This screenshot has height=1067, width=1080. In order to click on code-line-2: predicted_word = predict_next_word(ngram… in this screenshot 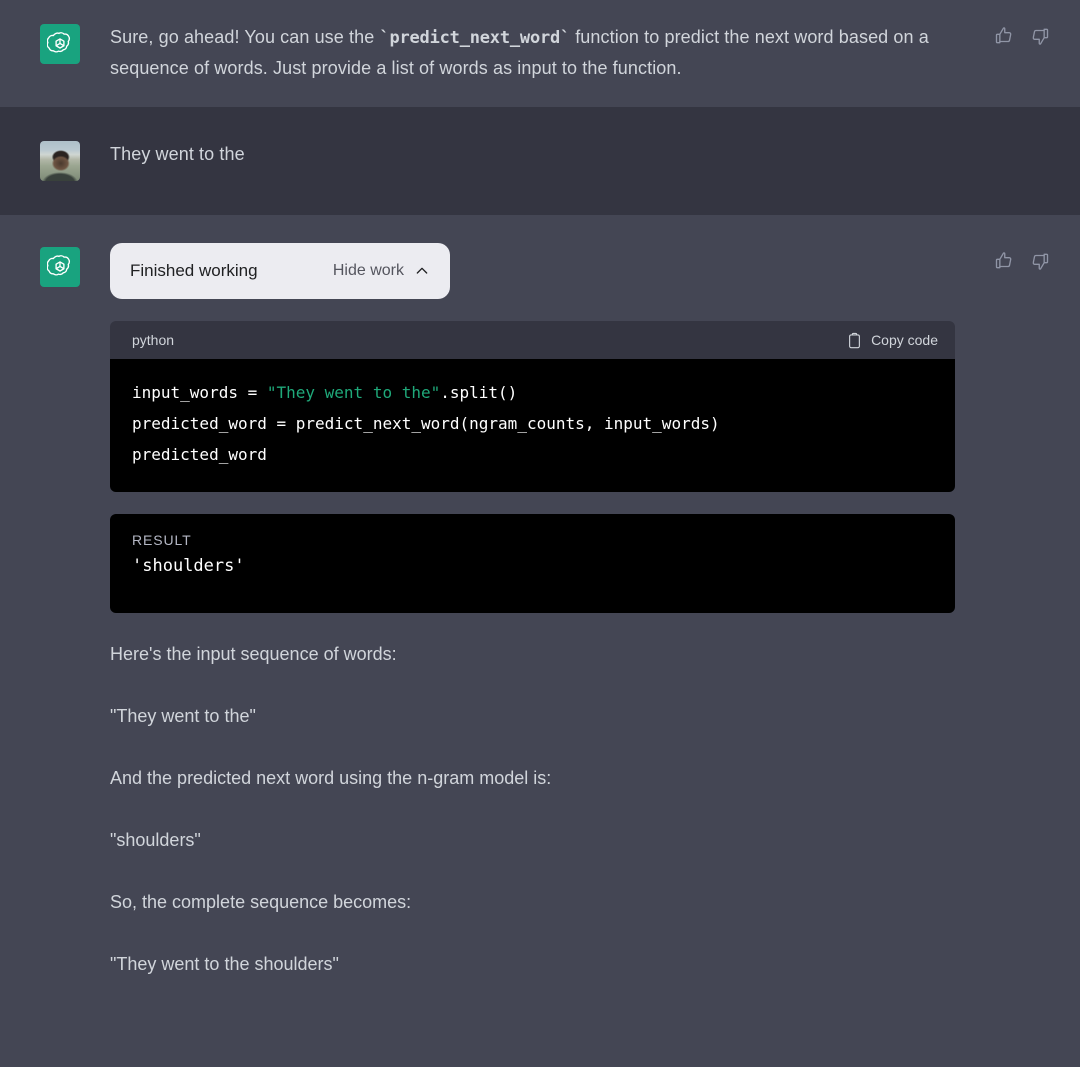, I will do `click(426, 423)`.